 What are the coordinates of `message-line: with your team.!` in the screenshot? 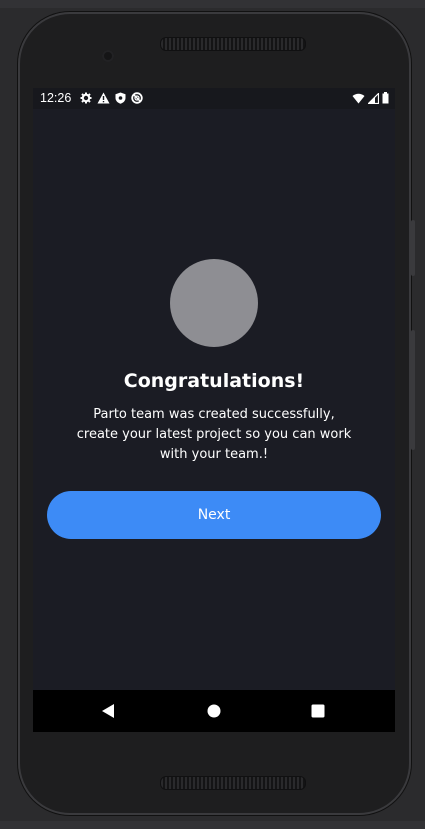 It's located at (214, 454).